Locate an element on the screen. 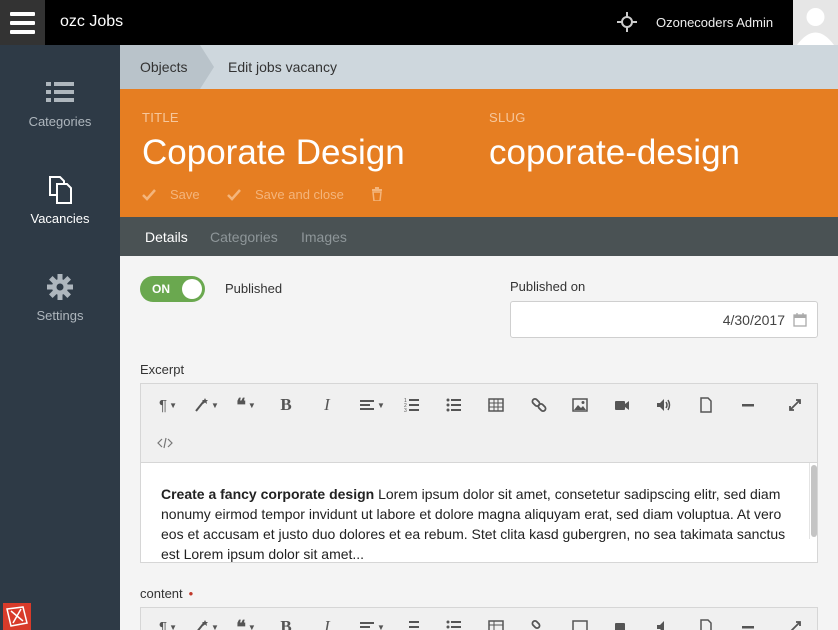  tab-categories: Categories is located at coordinates (244, 237).